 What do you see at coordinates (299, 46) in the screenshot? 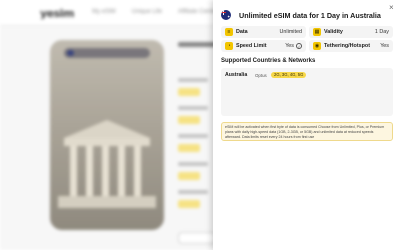
I see `info-icon: i` at bounding box center [299, 46].